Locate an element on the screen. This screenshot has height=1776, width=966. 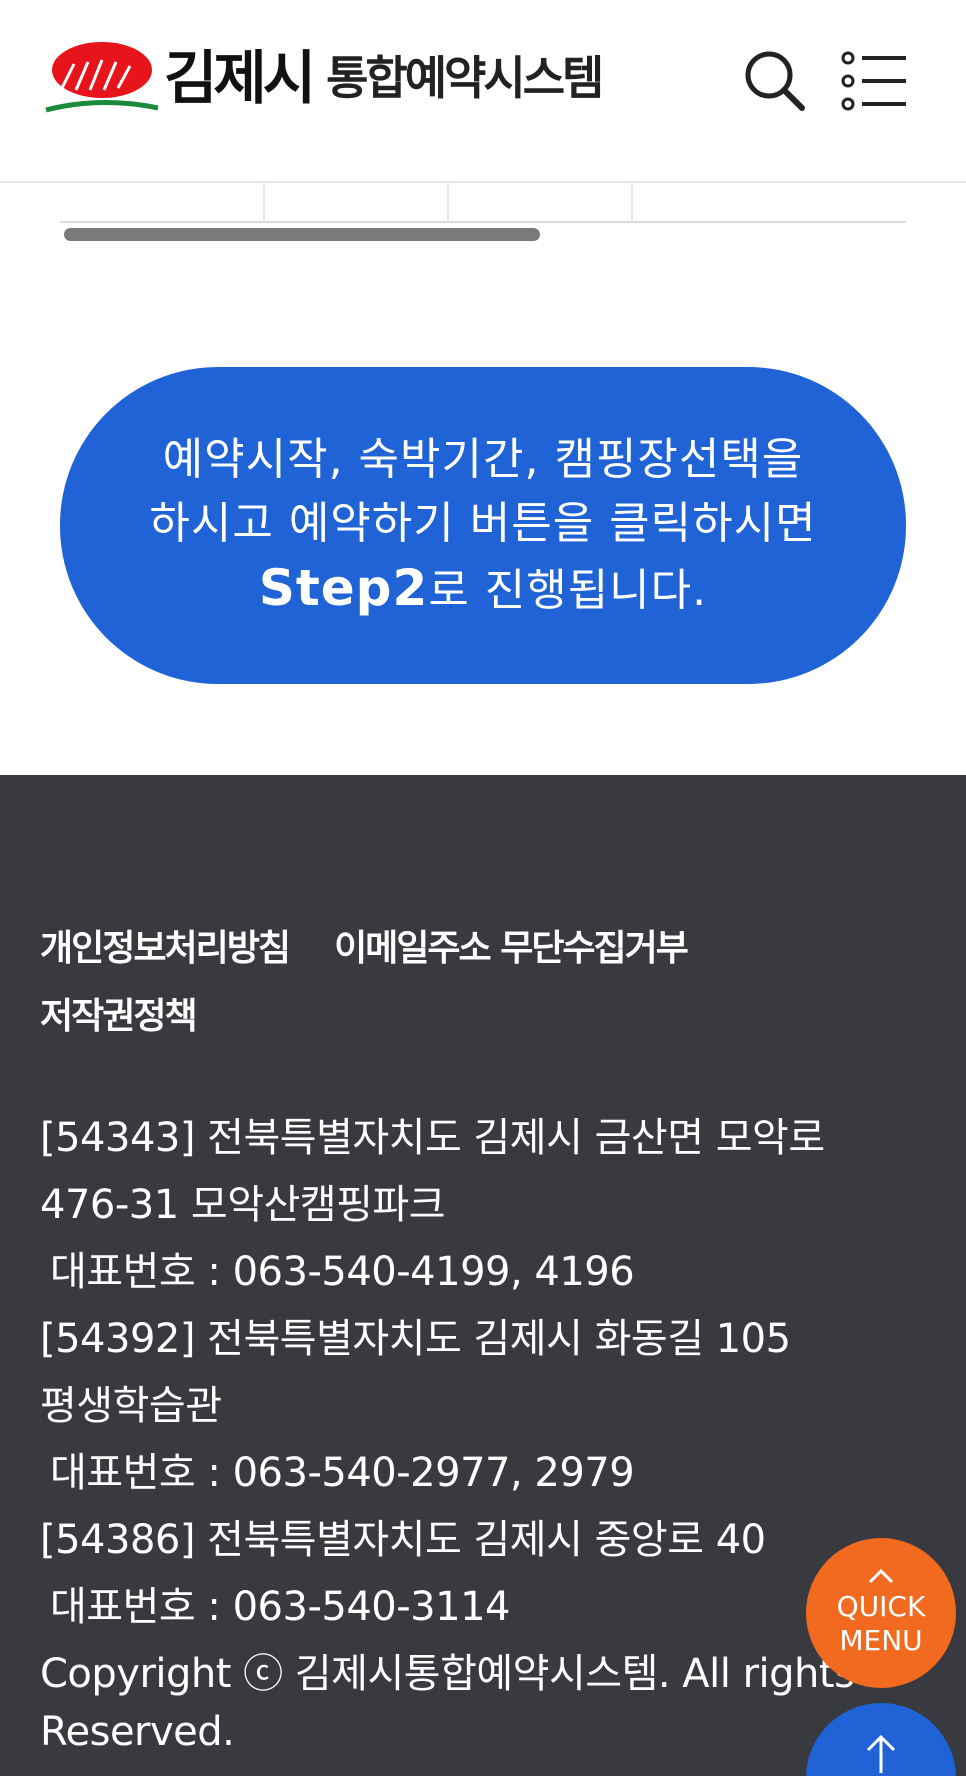
address-line: 평생학습관 is located at coordinates (131, 1406).